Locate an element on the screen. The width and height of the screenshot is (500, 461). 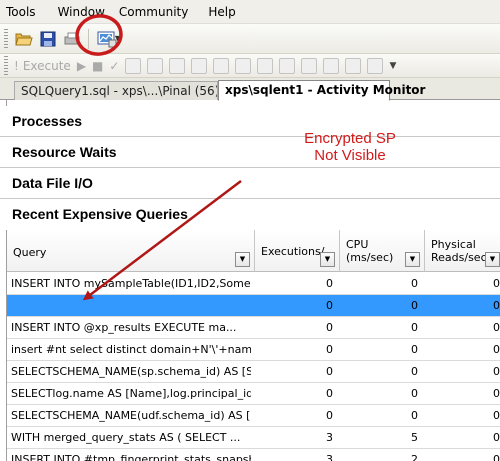
column-header-label: Query is located at coordinates (30, 252).